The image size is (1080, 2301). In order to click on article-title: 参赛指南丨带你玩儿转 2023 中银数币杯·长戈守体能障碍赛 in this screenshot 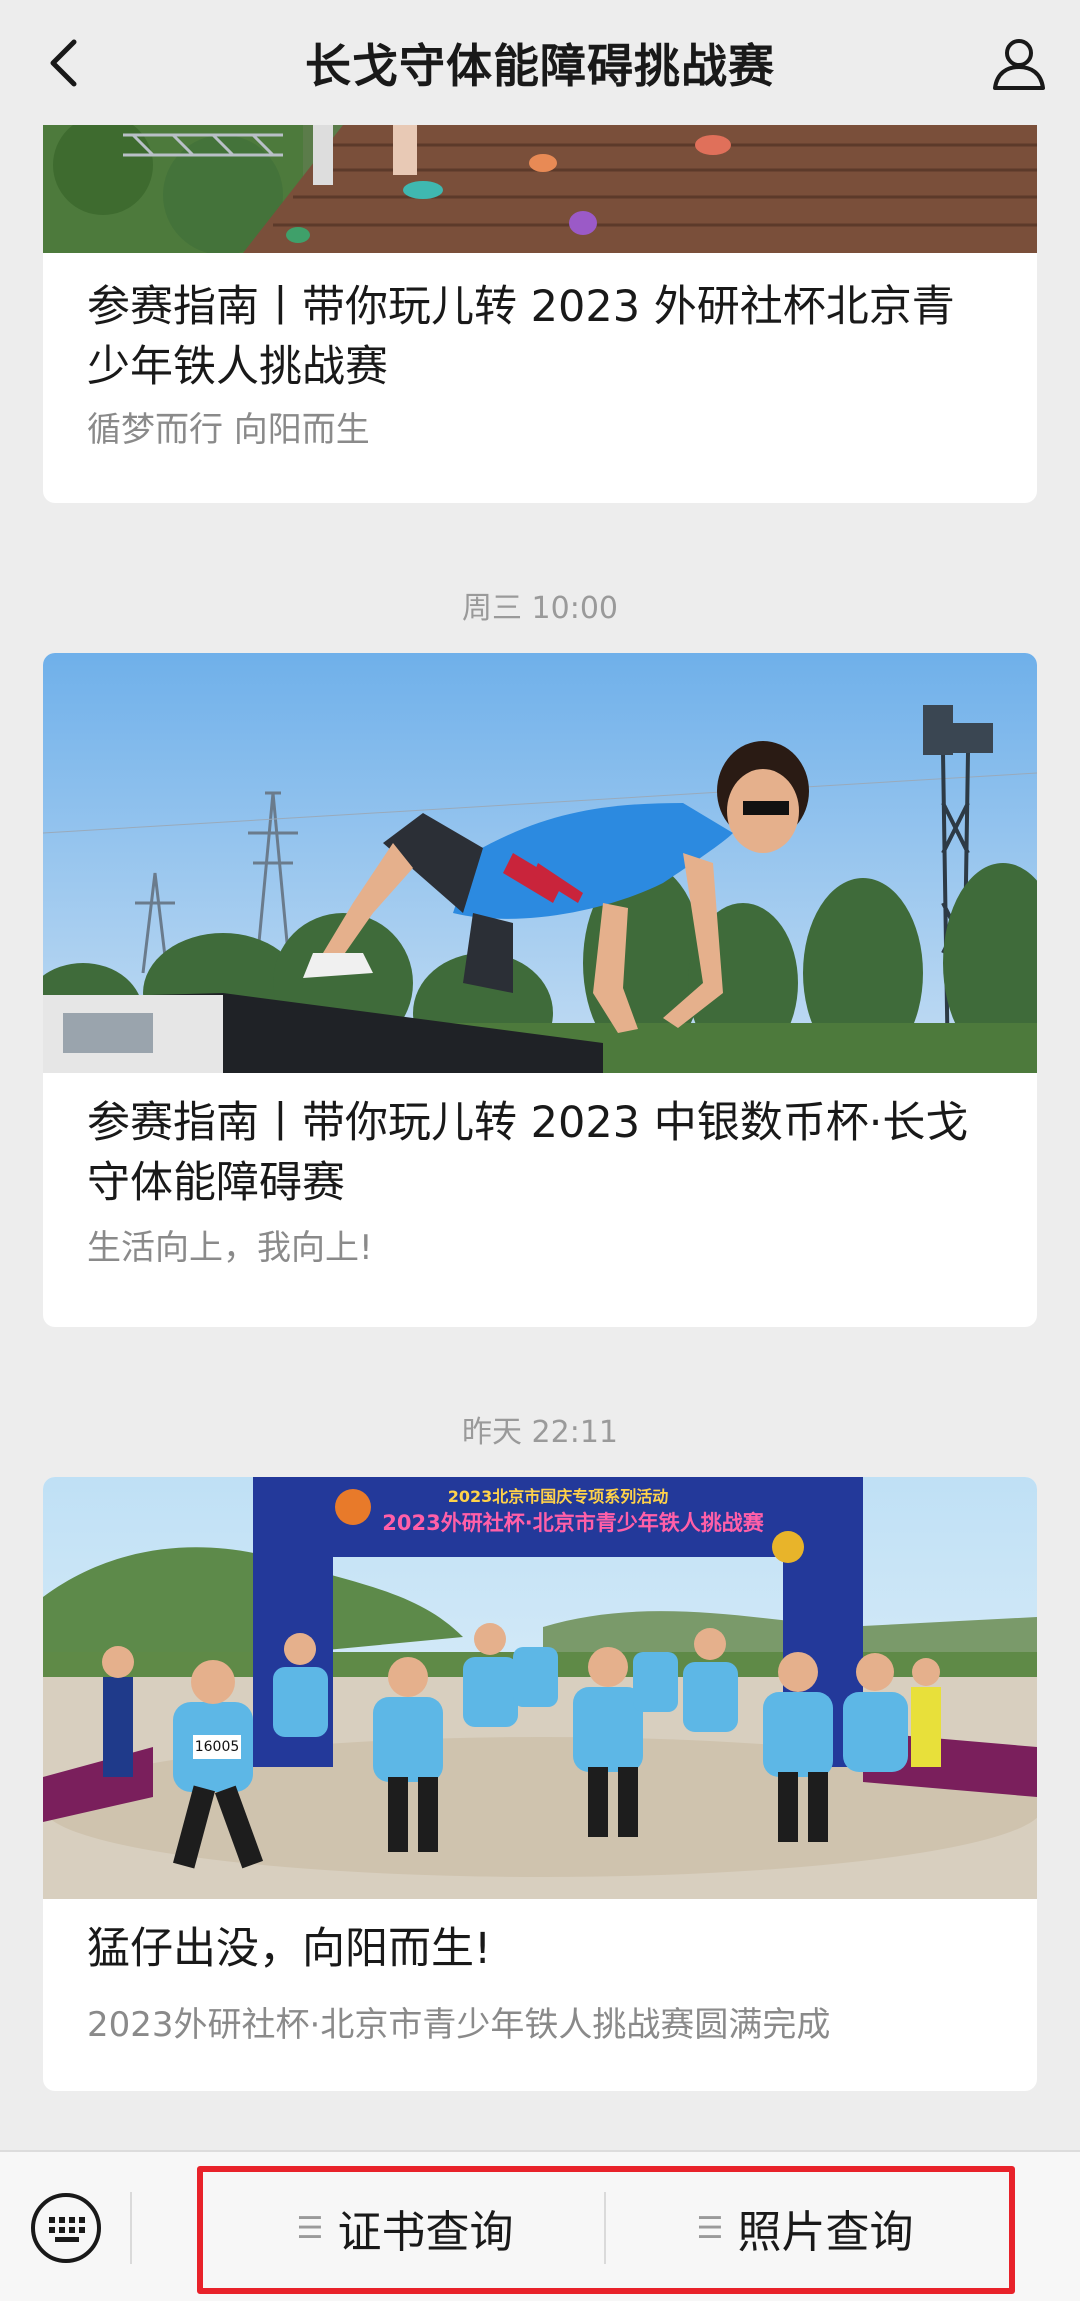, I will do `click(528, 1153)`.